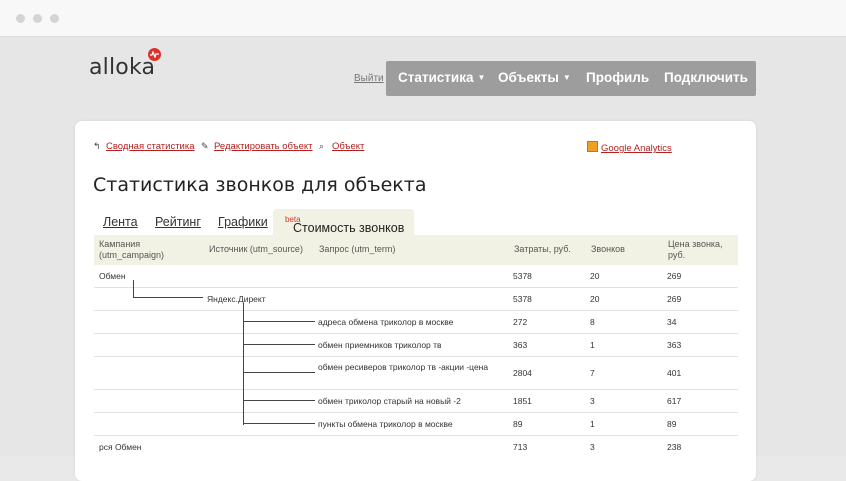  I want to click on logout-link: Выйти, so click(369, 78).